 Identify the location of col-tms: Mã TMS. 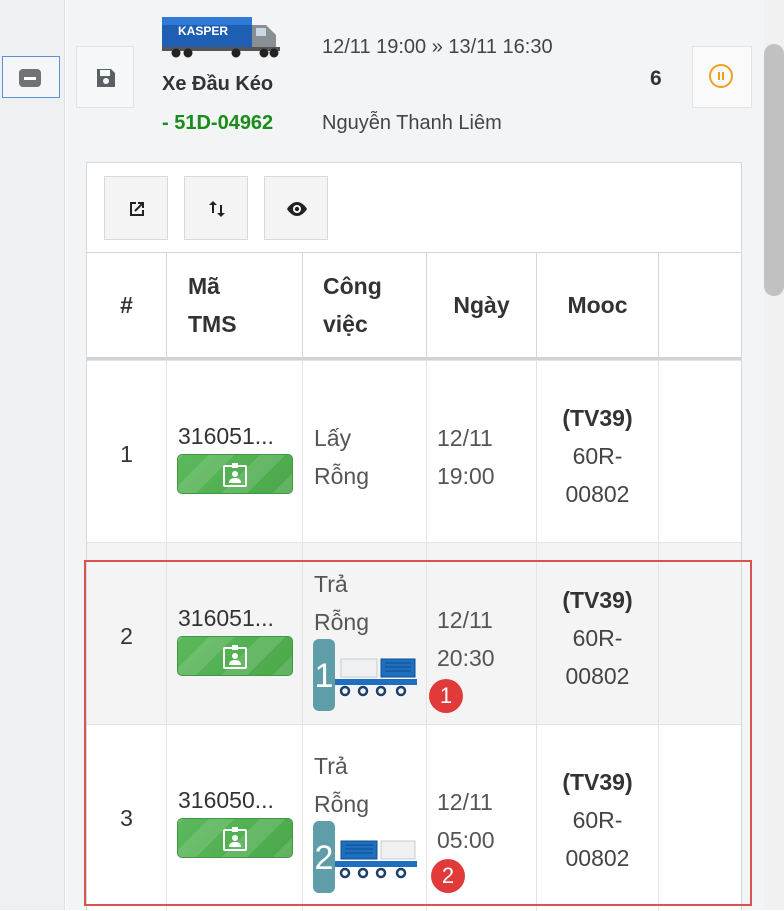
(235, 305).